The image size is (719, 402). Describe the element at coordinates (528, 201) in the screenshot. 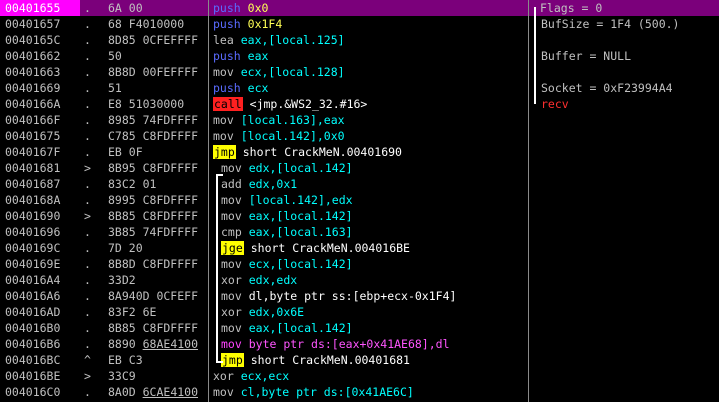

I see `column-divider-comments` at that location.